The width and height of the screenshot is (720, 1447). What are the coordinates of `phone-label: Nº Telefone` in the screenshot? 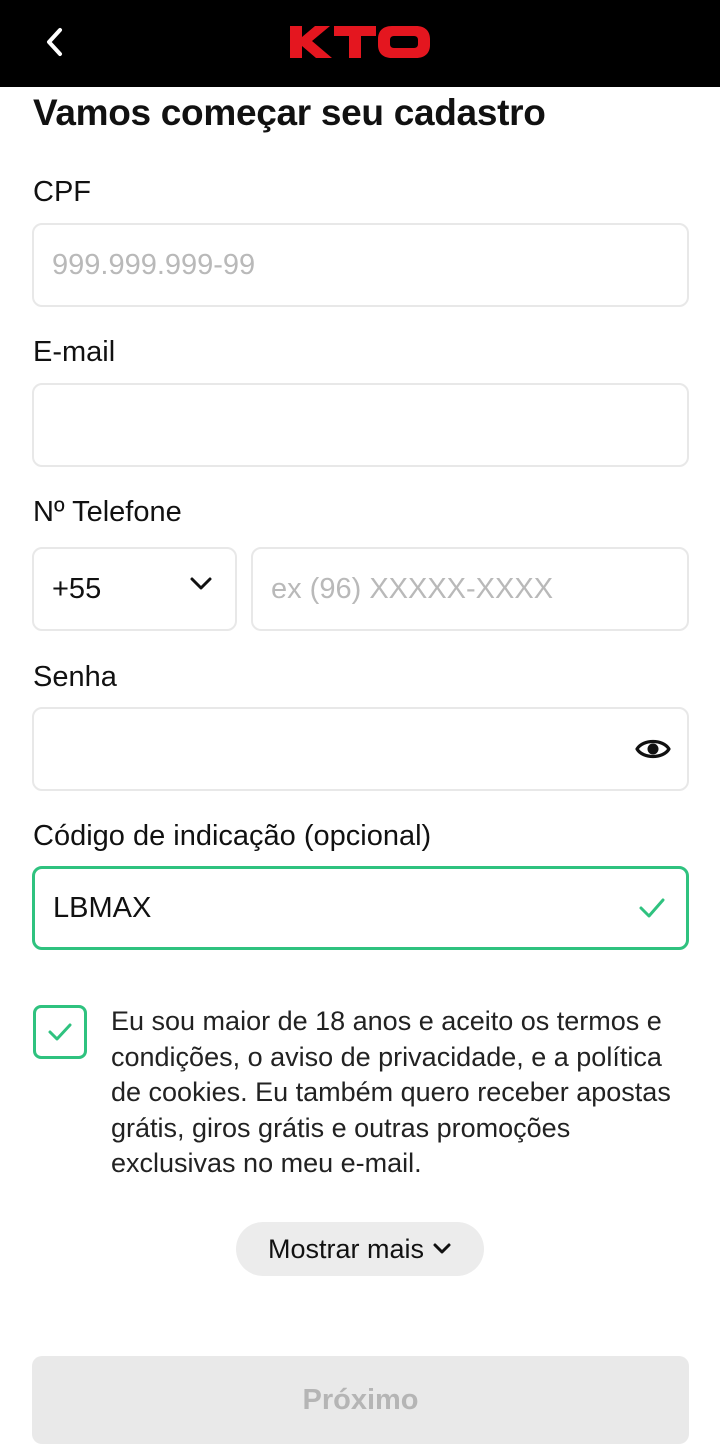 It's located at (107, 512).